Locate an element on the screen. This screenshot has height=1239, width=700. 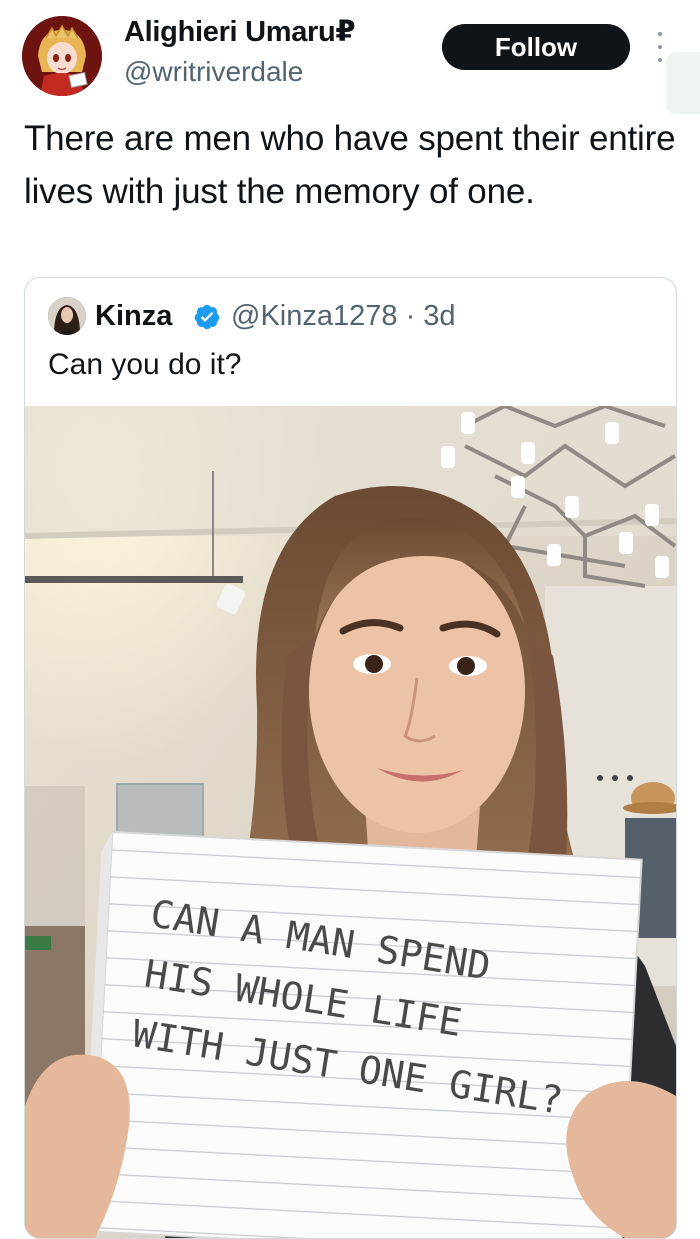
side-panel-edge is located at coordinates (683, 83).